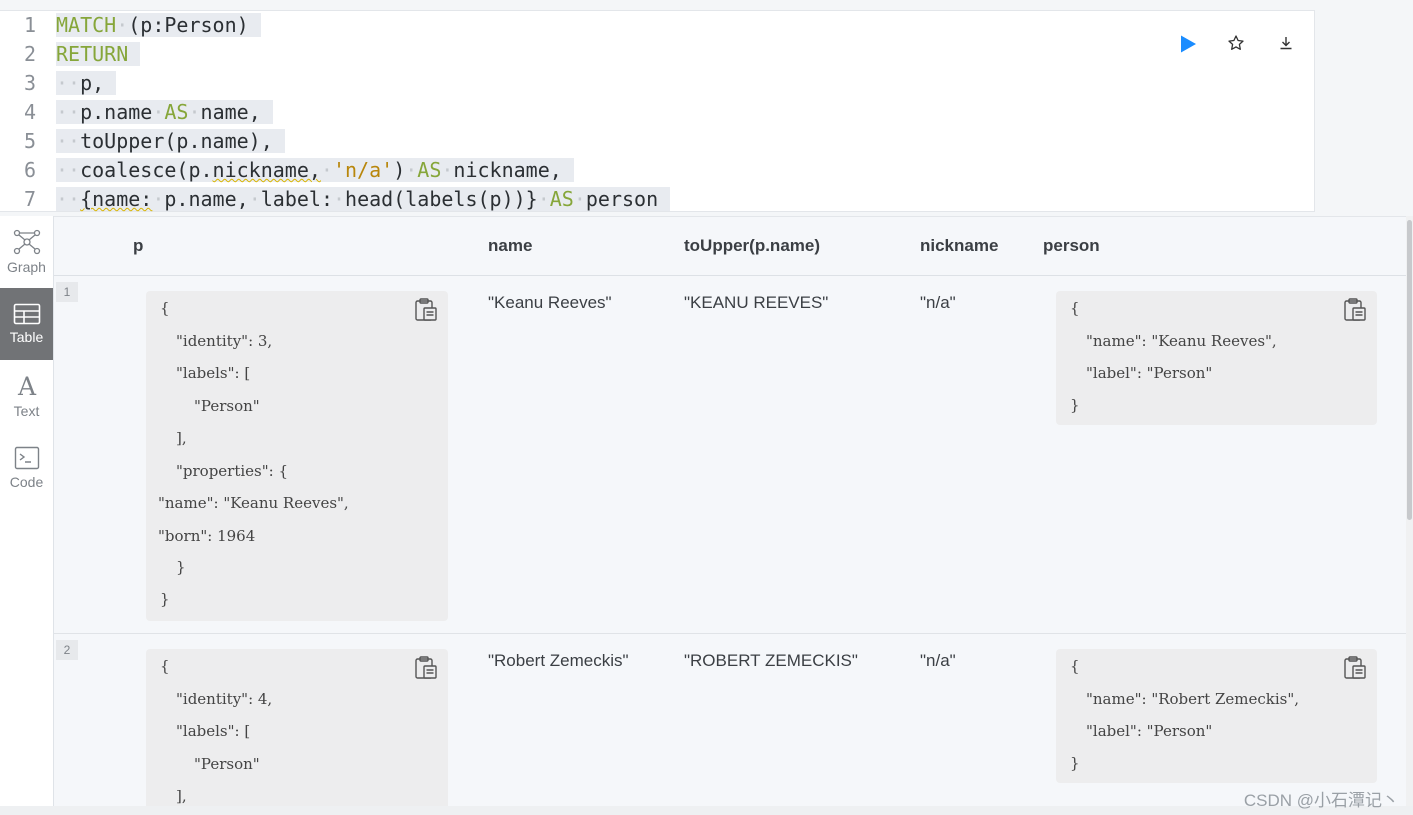  I want to click on code-token: p.name,, so click(206, 199).